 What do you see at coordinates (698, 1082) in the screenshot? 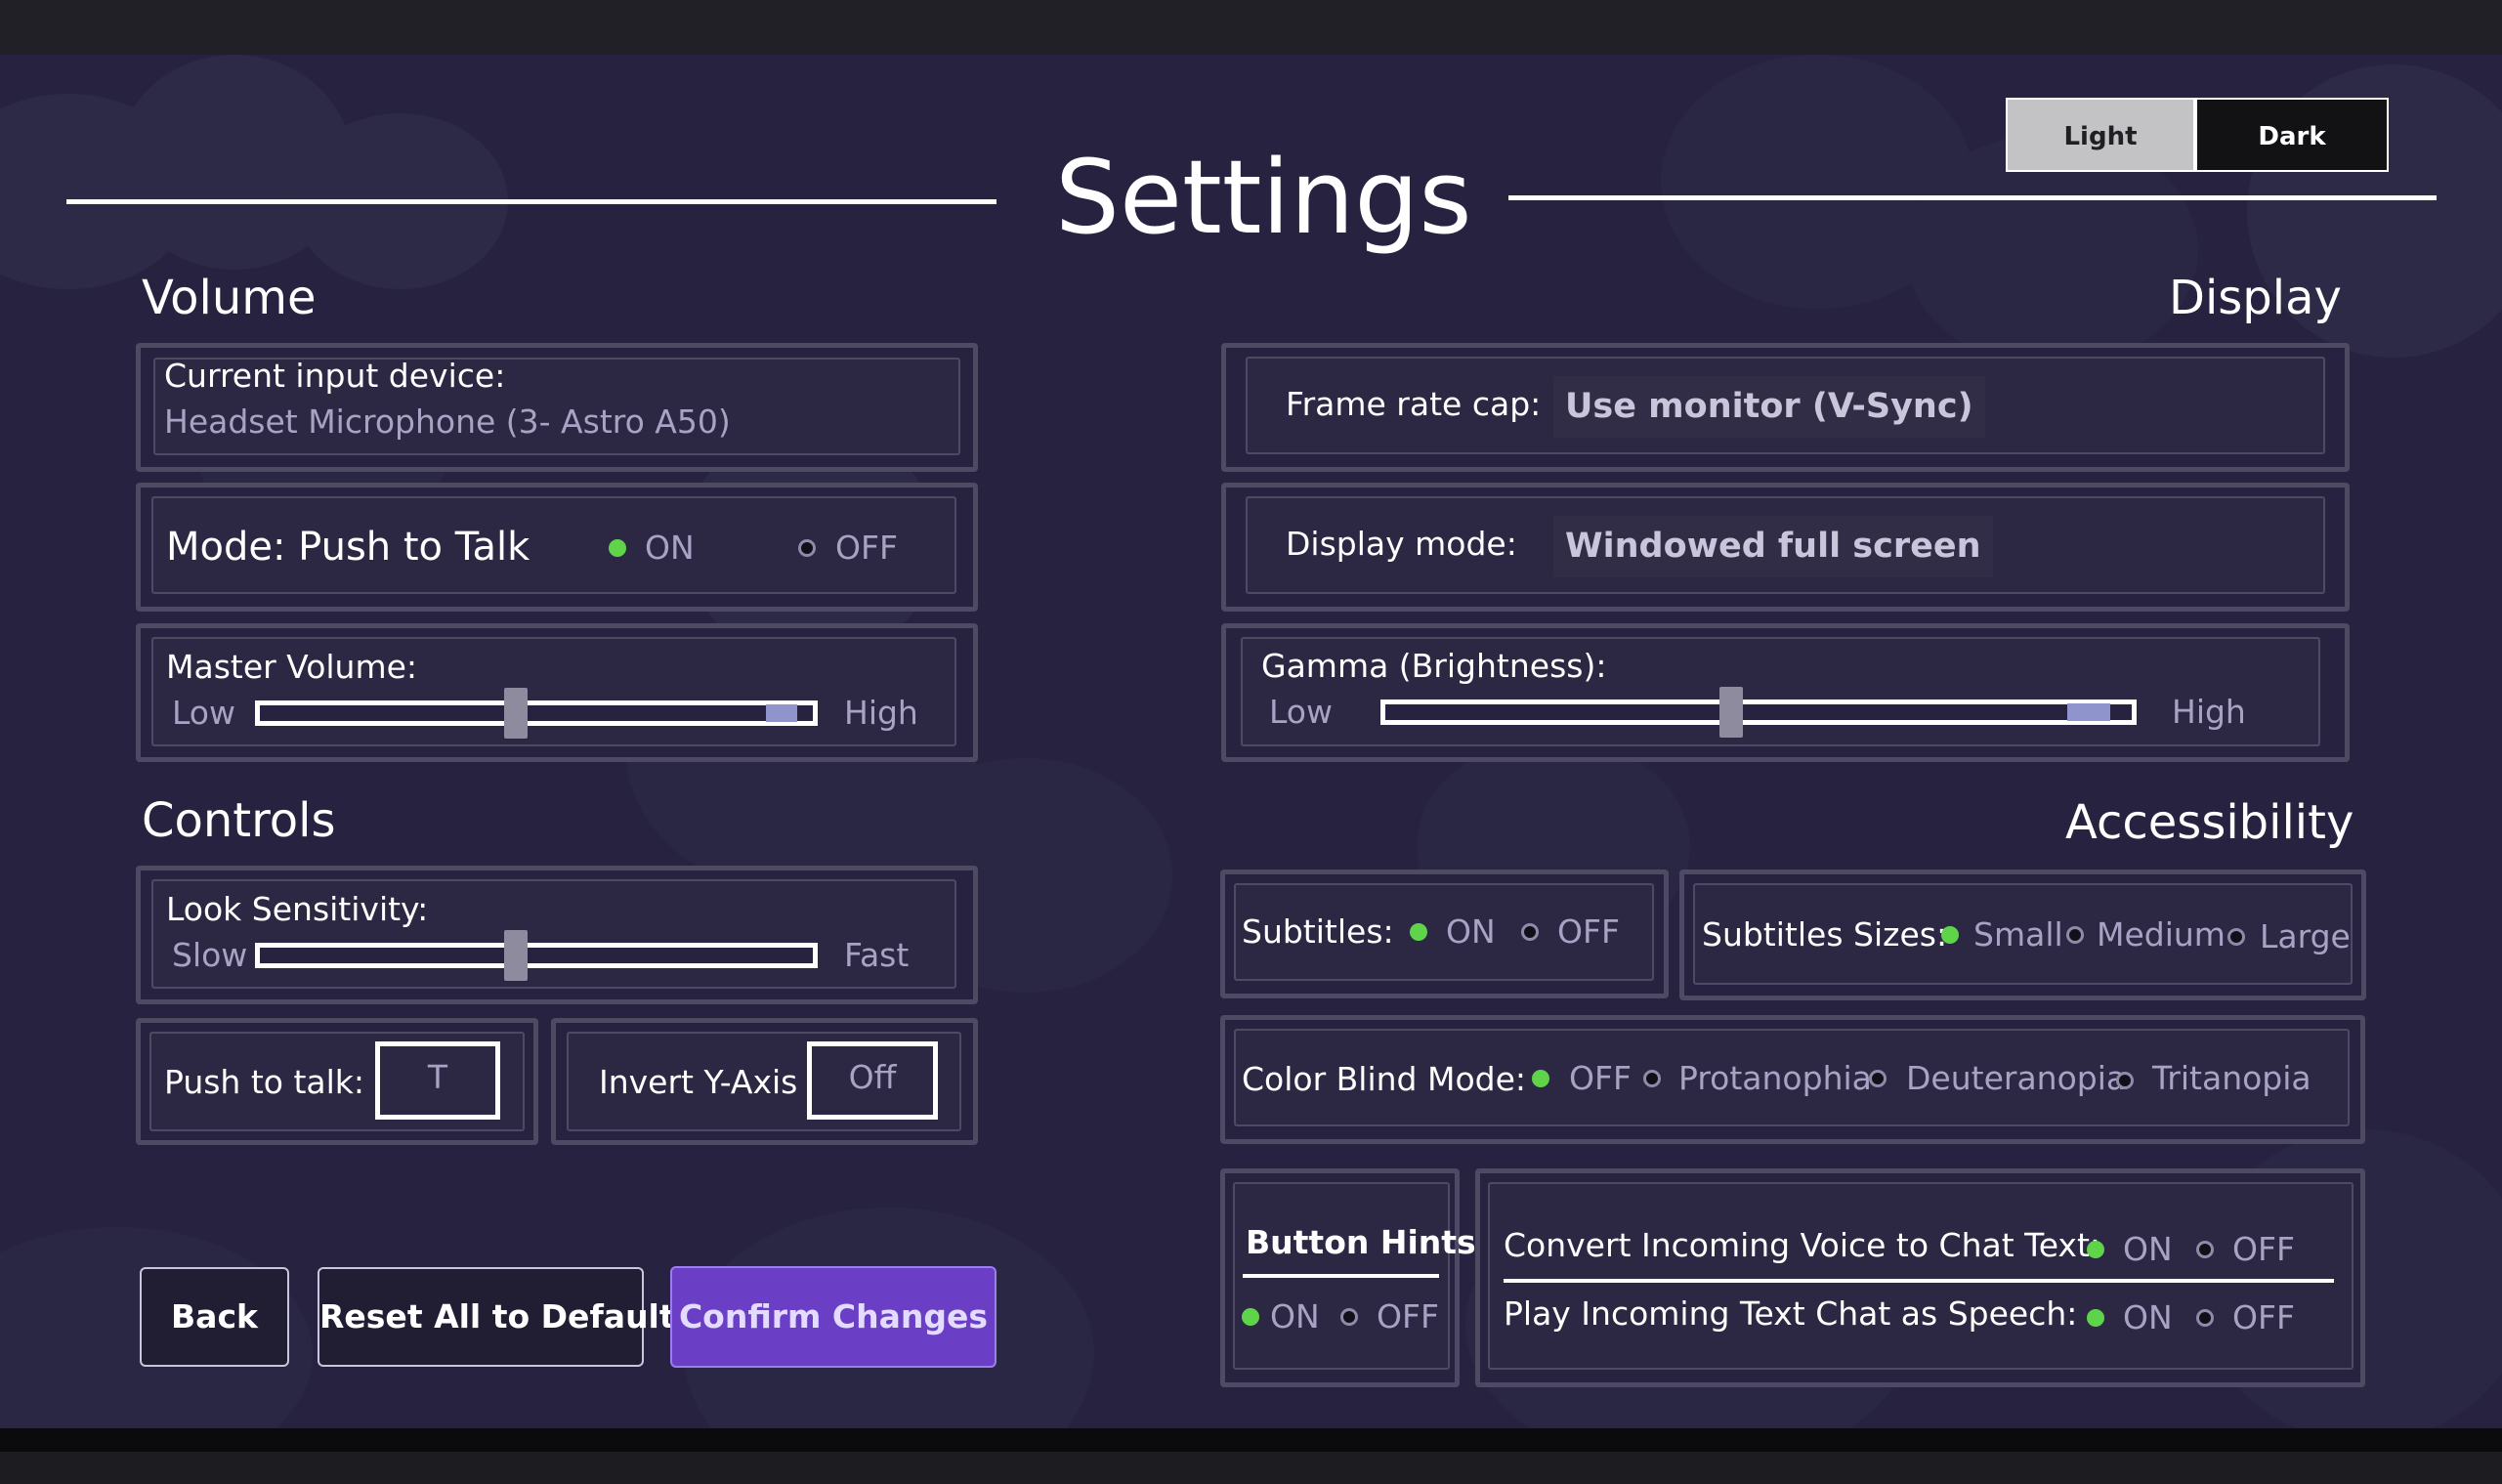
I see `invert-y-label: Invert Y-Axis` at bounding box center [698, 1082].